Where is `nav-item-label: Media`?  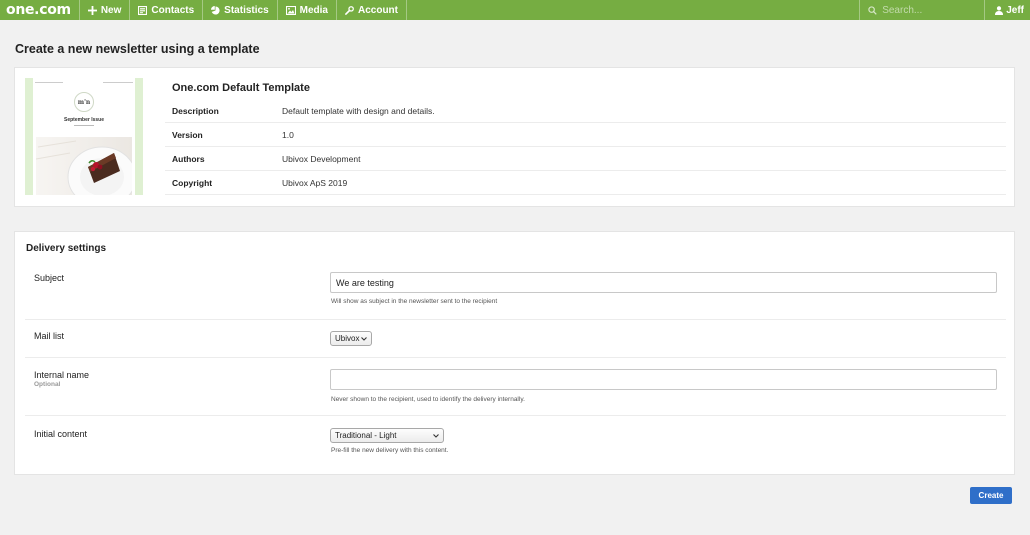
nav-item-label: Media is located at coordinates (313, 10).